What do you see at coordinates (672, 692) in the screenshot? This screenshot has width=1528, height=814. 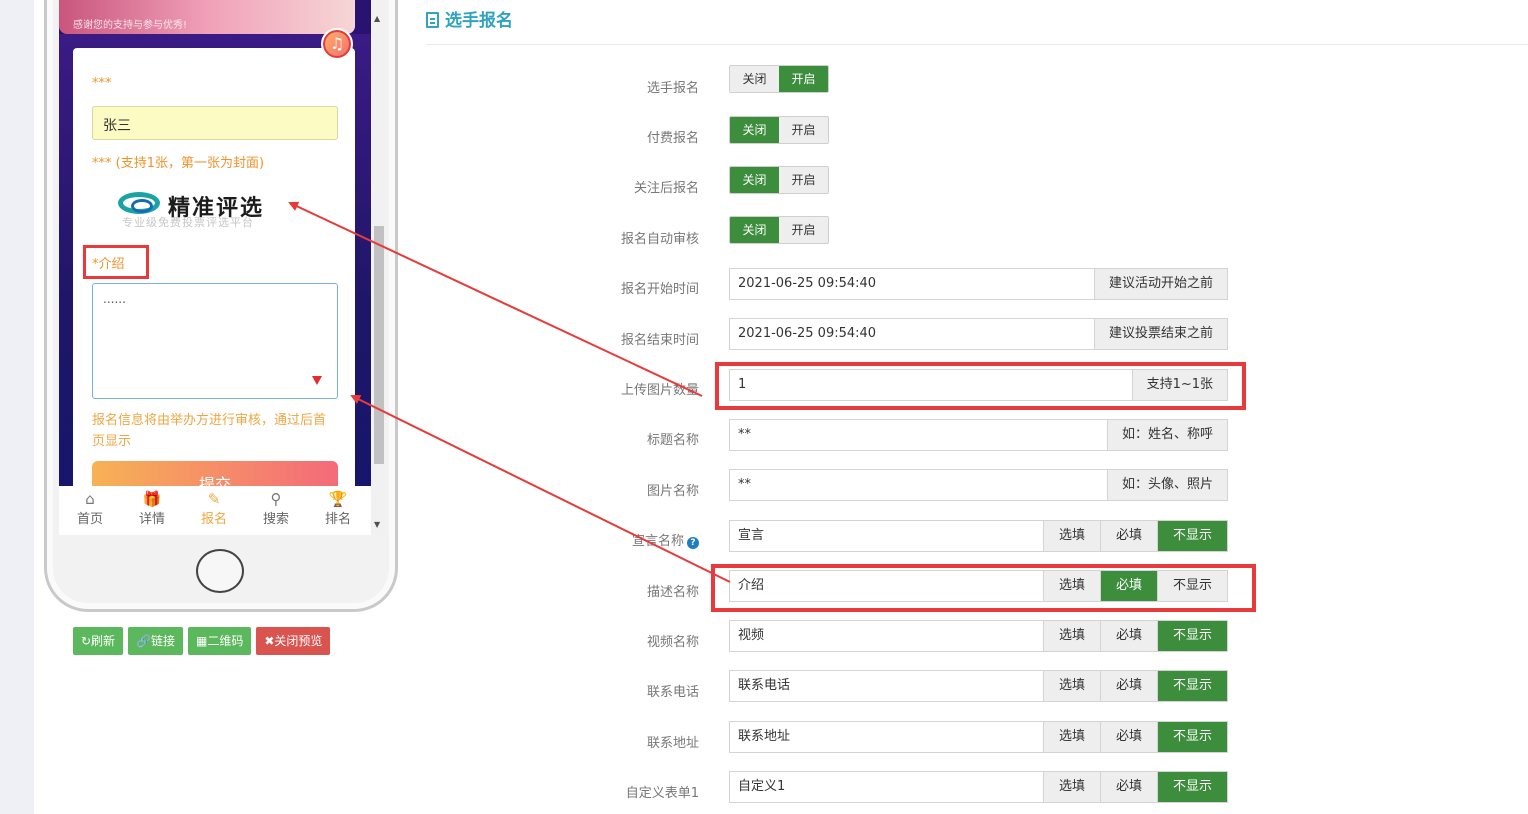 I see `phone-label: 联系电话` at bounding box center [672, 692].